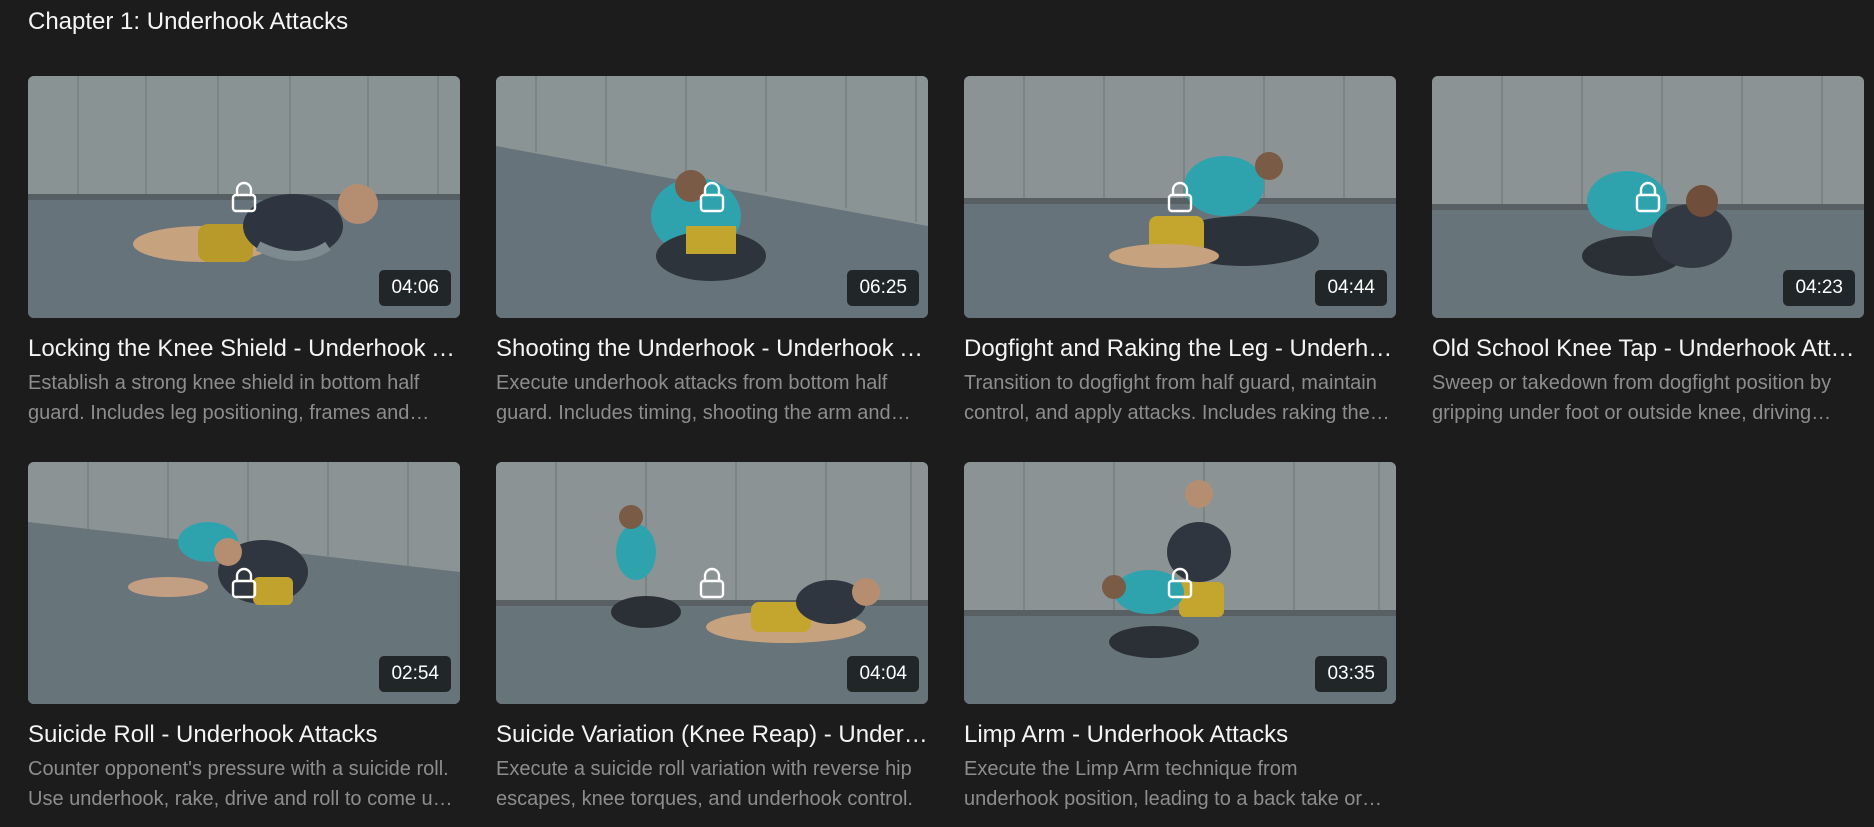 The image size is (1874, 827). I want to click on duration-badge: 03:35, so click(1351, 674).